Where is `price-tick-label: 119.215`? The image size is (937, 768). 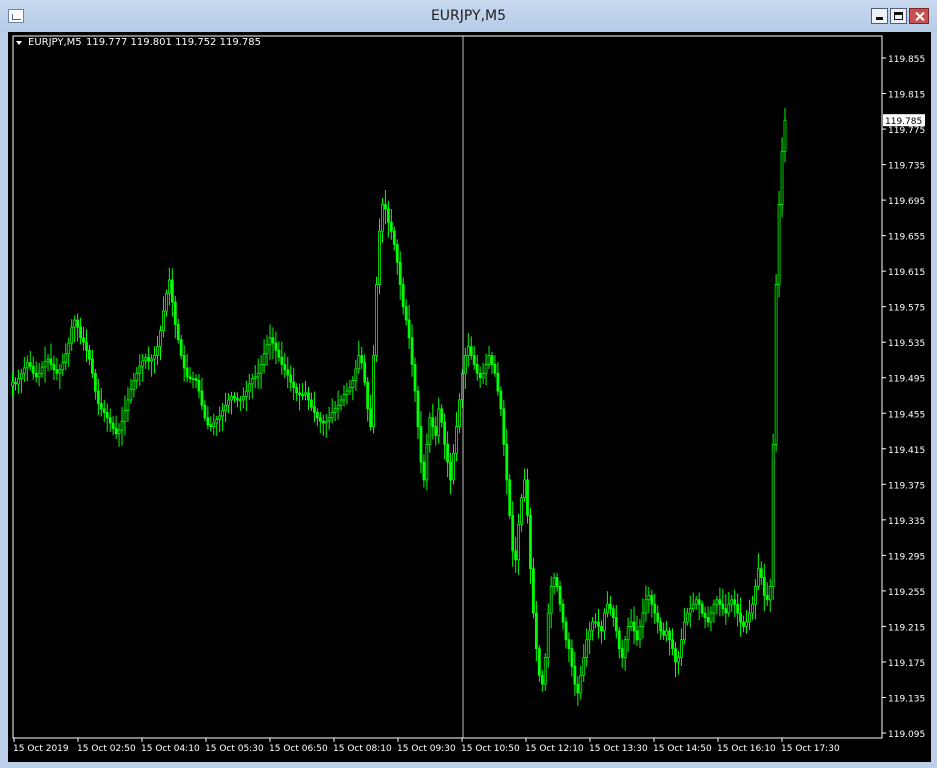
price-tick-label: 119.215 is located at coordinates (906, 628).